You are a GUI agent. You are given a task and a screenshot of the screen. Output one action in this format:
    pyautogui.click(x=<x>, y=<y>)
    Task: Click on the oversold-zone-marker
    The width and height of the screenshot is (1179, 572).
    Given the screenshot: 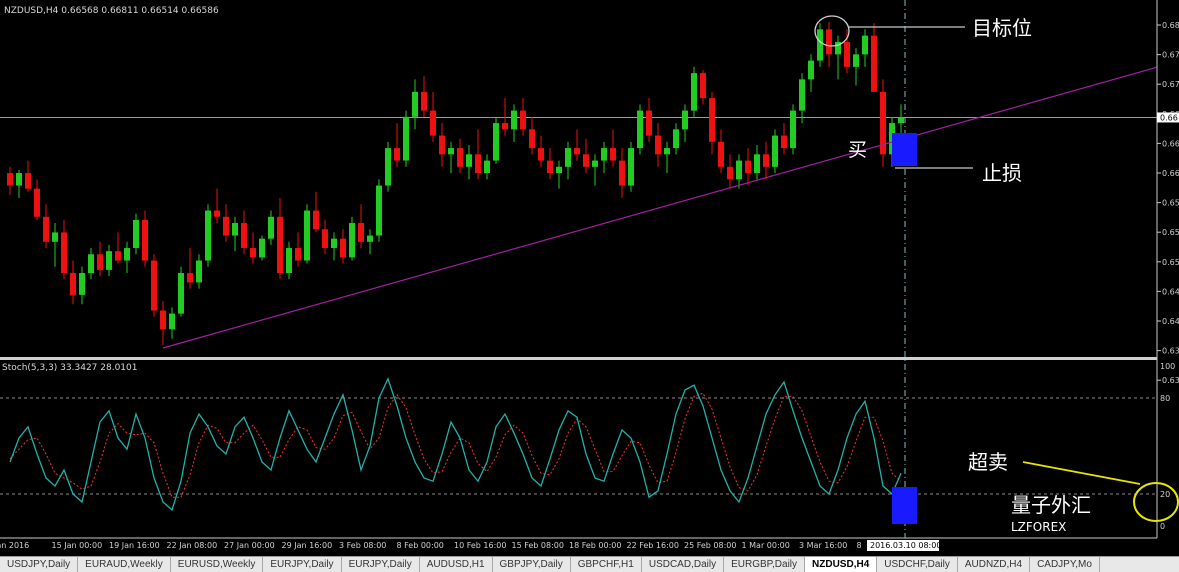 What is the action you would take?
    pyautogui.click(x=904, y=505)
    